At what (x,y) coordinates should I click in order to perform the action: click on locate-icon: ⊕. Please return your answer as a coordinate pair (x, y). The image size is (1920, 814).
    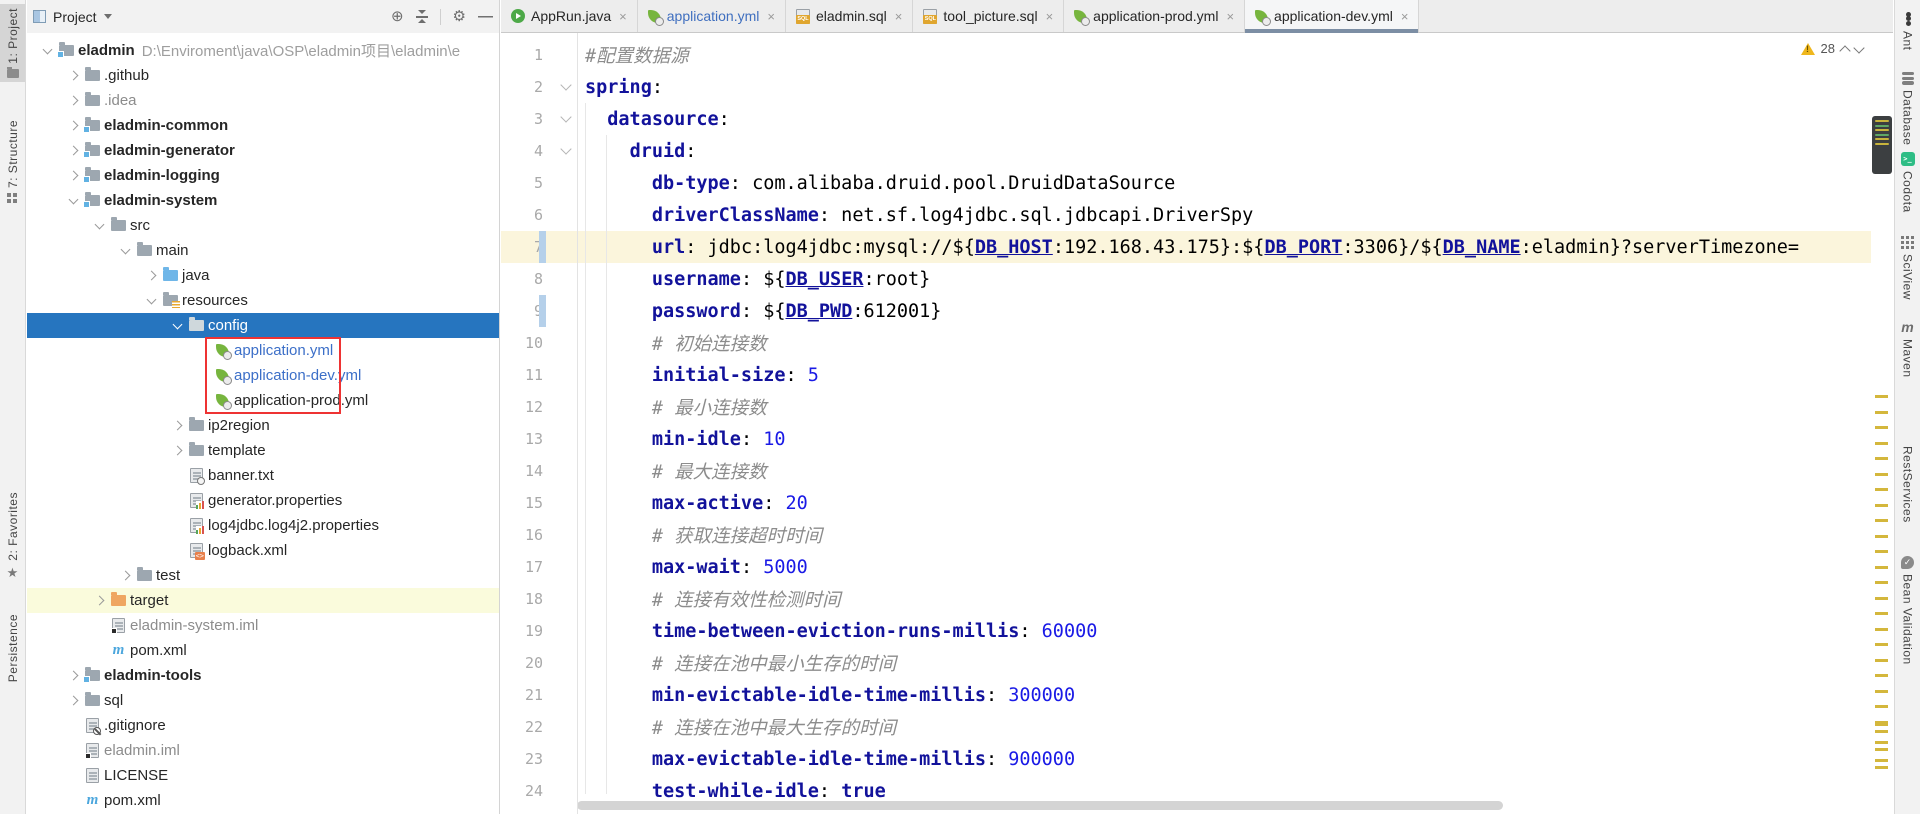
    Looking at the image, I should click on (397, 16).